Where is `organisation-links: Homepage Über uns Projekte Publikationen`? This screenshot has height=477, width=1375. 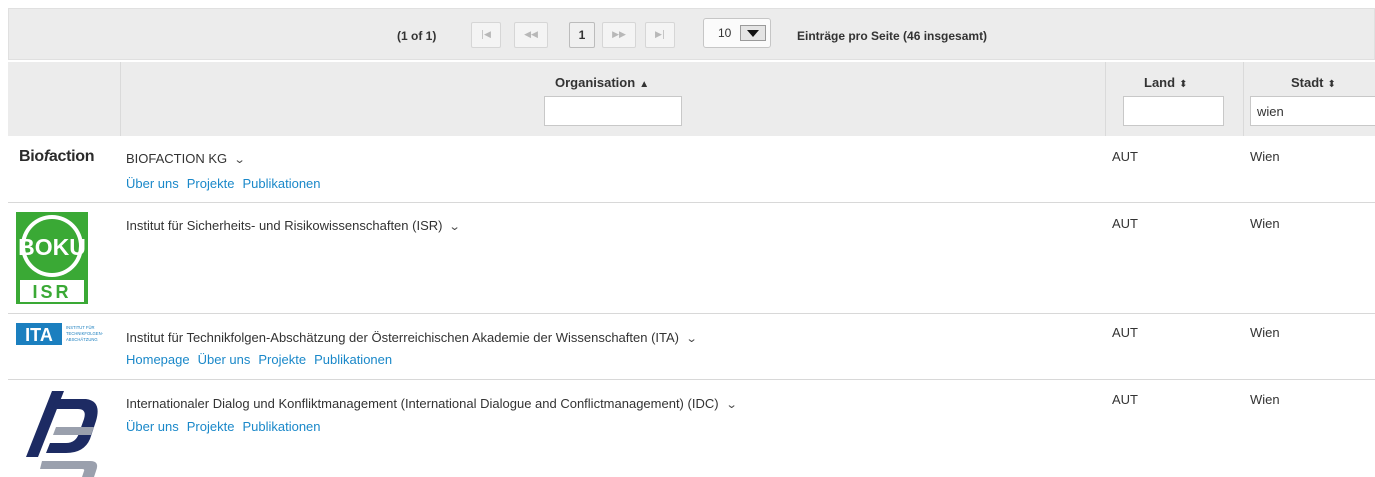 organisation-links: Homepage Über uns Projekte Publikationen is located at coordinates (263, 359).